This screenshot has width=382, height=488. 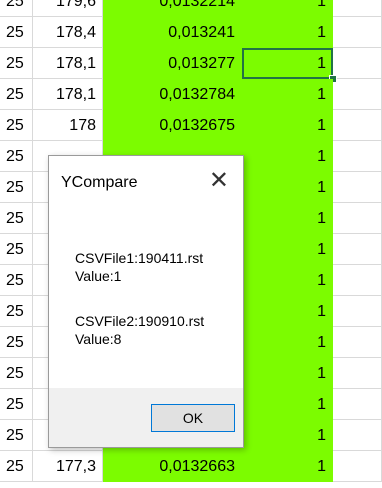 I want to click on cell-c2: 0,0132675, so click(x=172, y=125).